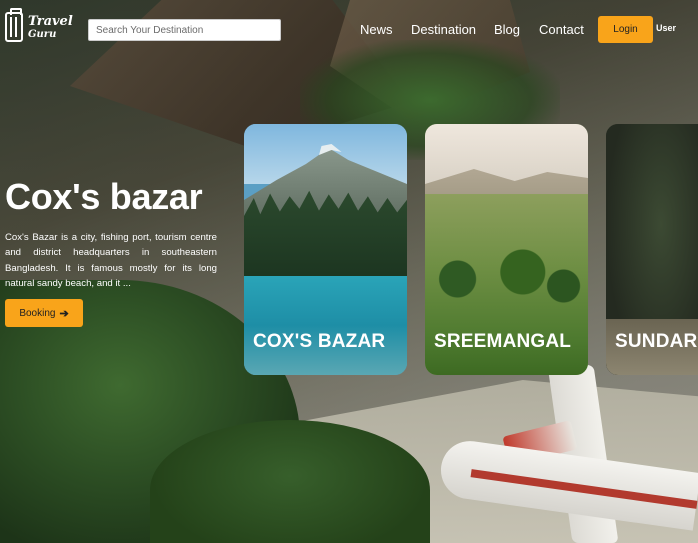  What do you see at coordinates (184, 30) in the screenshot?
I see `search-input` at bounding box center [184, 30].